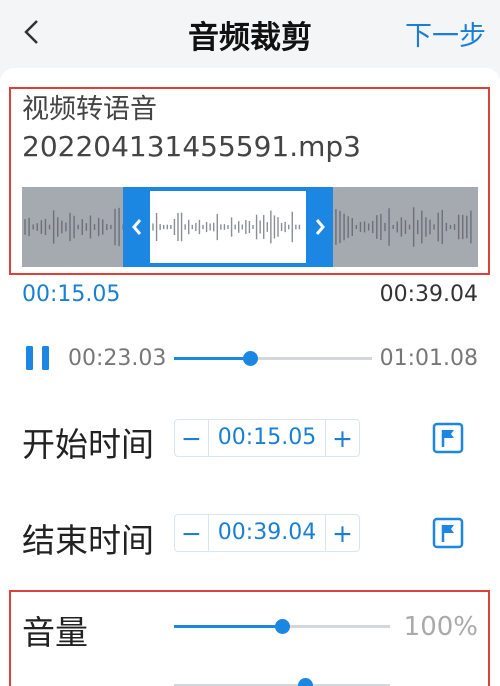 The image size is (500, 686). What do you see at coordinates (228, 626) in the screenshot?
I see `volume-slider-fill` at bounding box center [228, 626].